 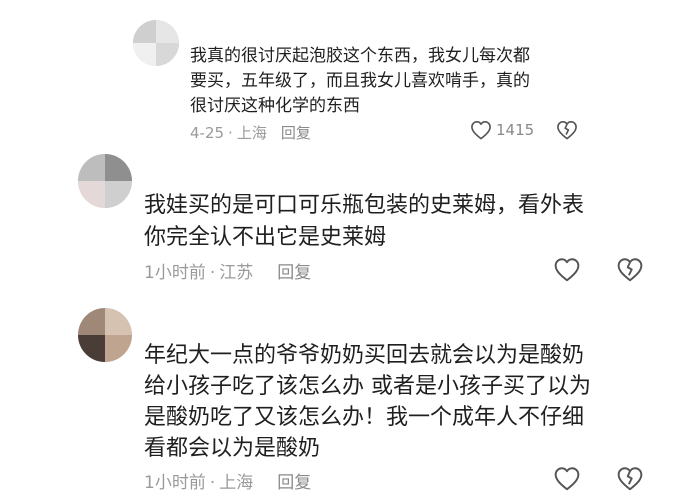 I want to click on comment-text: 我娃买的是可口可乐瓶包装的史莱姆，看外表 你完全认不出它是史莱姆, so click(x=364, y=221).